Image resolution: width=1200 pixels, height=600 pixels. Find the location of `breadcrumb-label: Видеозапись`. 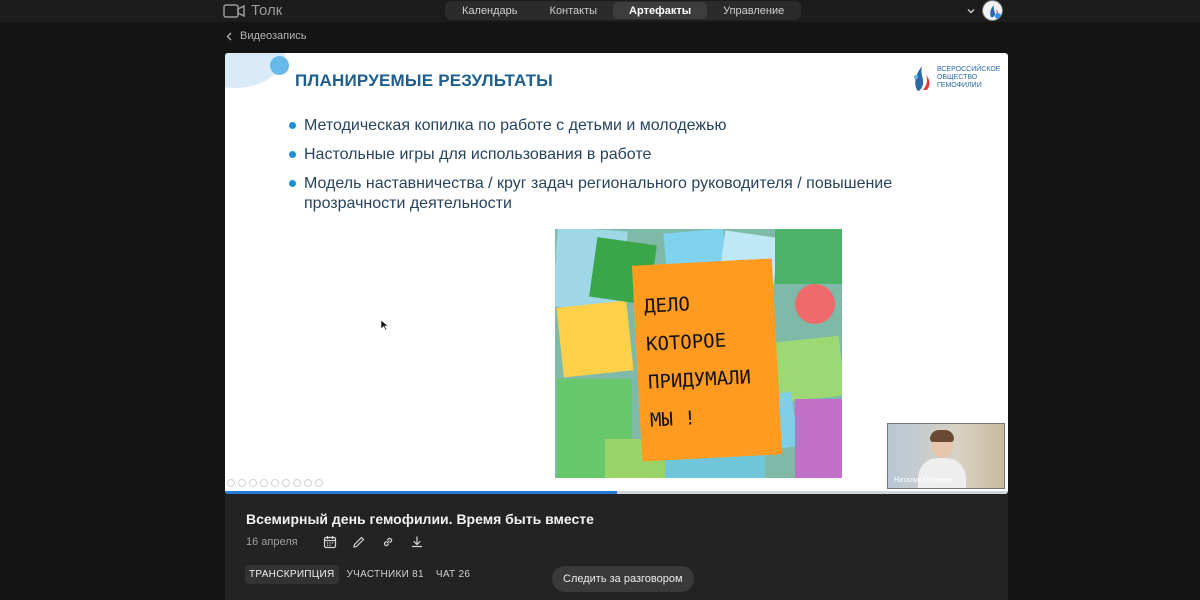

breadcrumb-label: Видеозапись is located at coordinates (273, 36).